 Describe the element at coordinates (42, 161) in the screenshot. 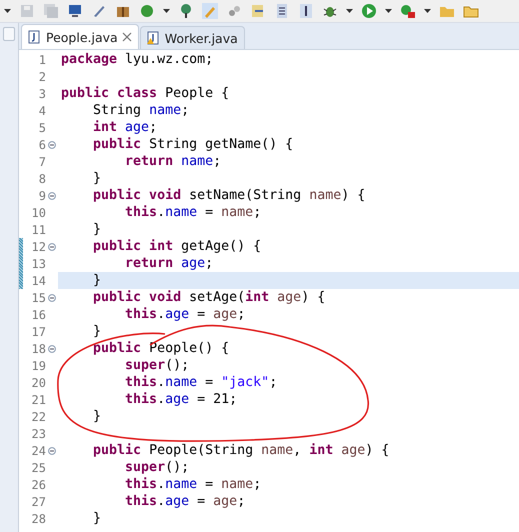

I see `line-number: 7` at that location.